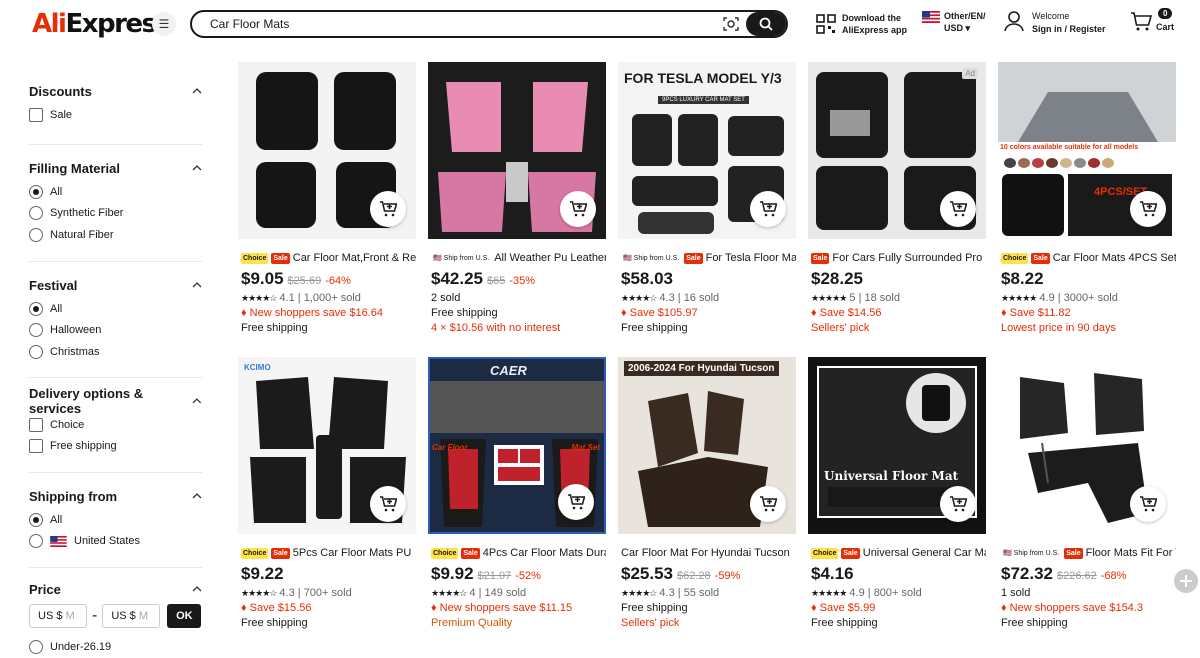 The width and height of the screenshot is (1200, 658). Describe the element at coordinates (115, 331) in the screenshot. I see `filter-option-halloween: Halloween` at that location.